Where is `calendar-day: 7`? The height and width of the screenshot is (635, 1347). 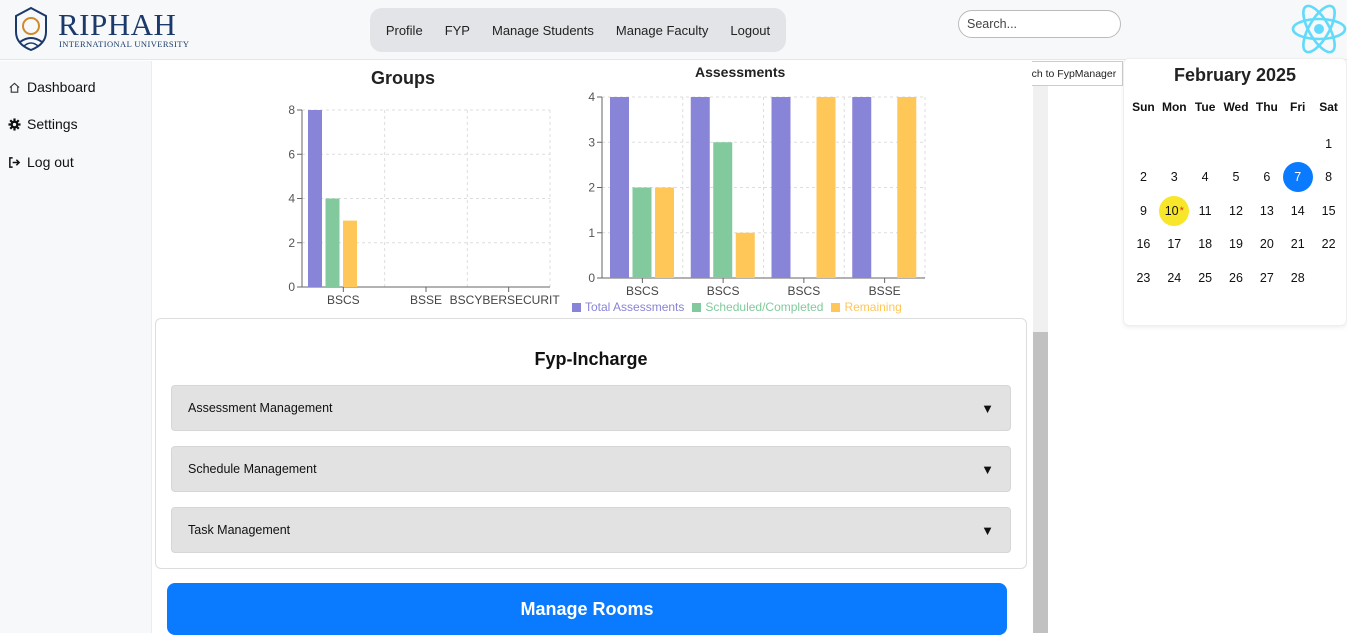
calendar-day: 7 is located at coordinates (1297, 177).